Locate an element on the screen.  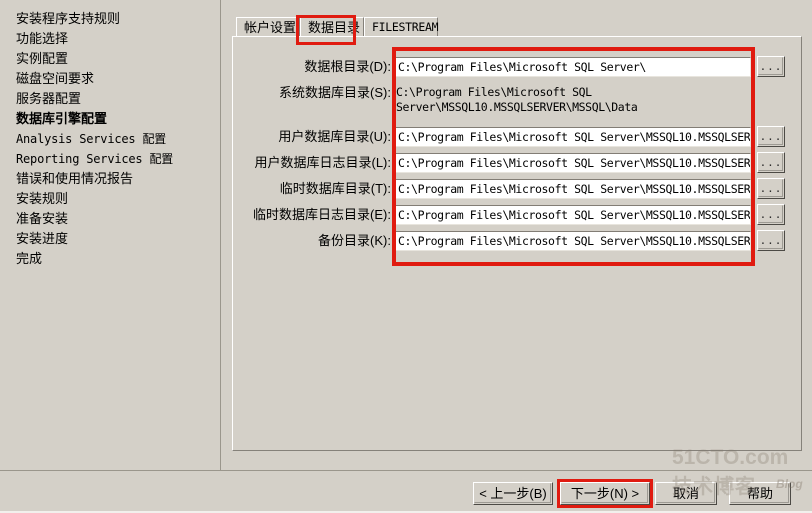
field-label: 备份目录(K): is located at coordinates (354, 240).